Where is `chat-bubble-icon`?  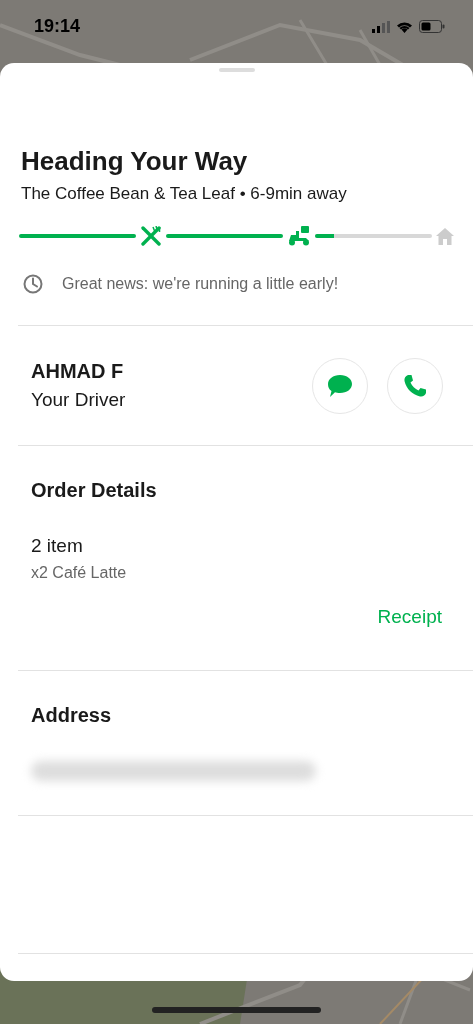 chat-bubble-icon is located at coordinates (340, 385).